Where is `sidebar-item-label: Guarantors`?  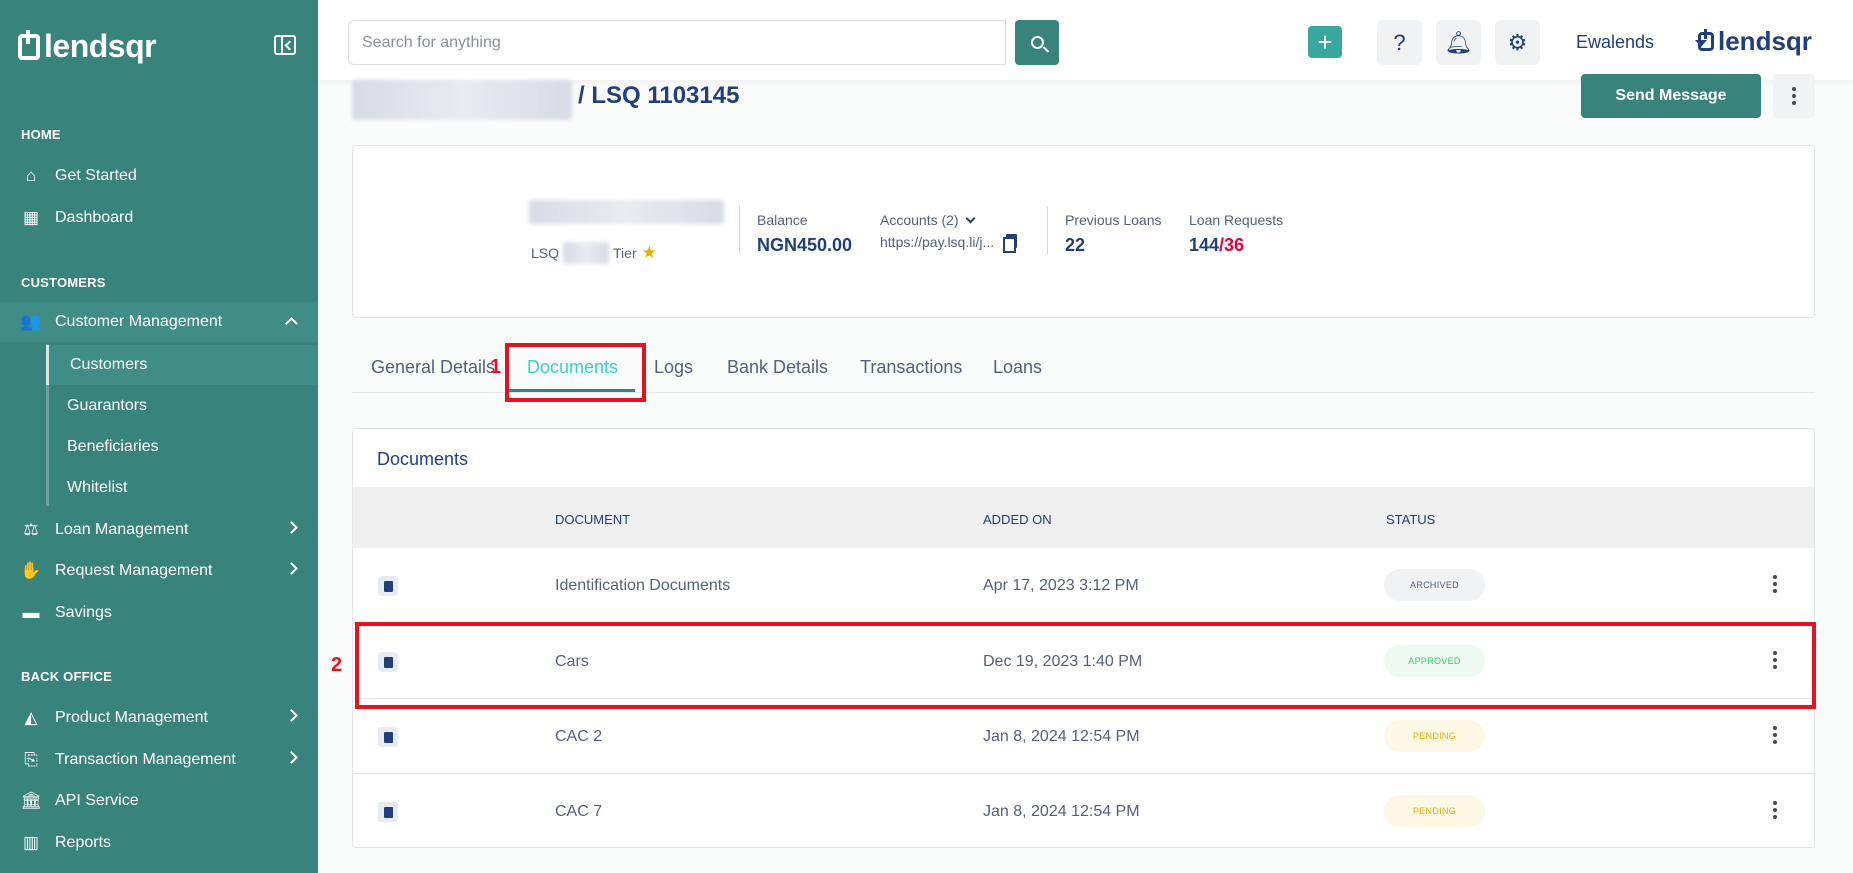 sidebar-item-label: Guarantors is located at coordinates (107, 405).